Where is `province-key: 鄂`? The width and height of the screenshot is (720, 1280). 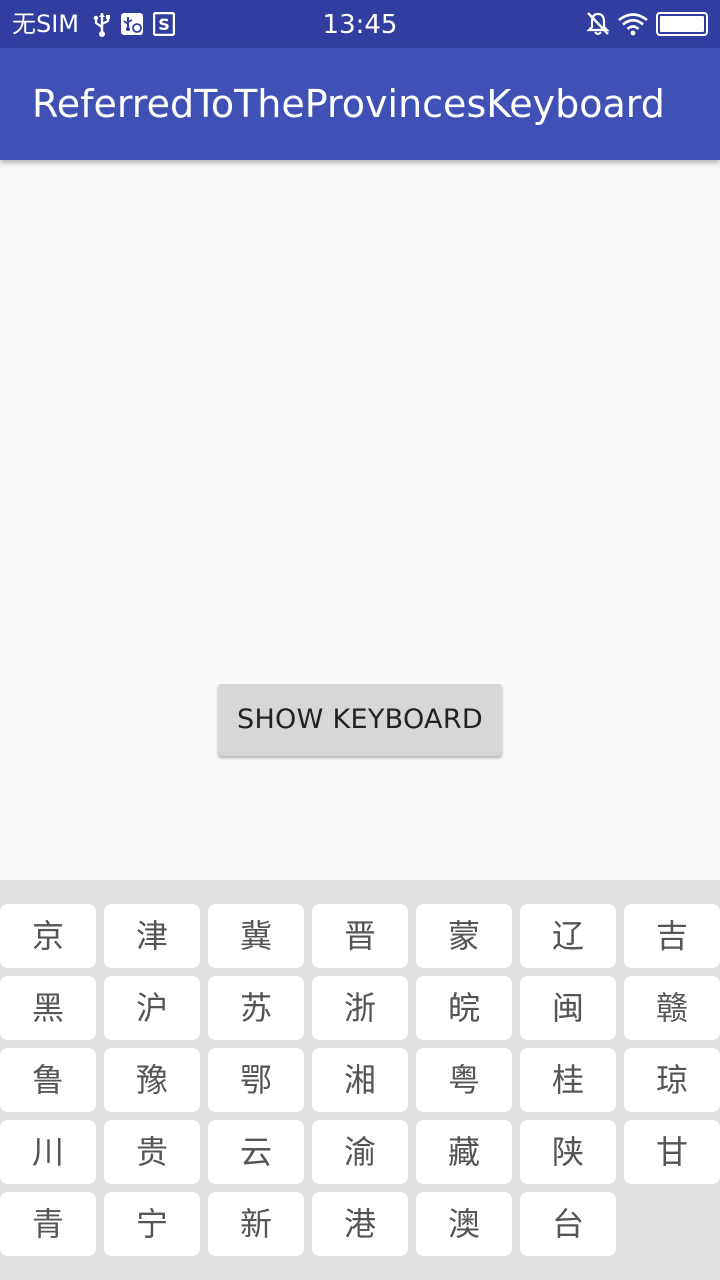 province-key: 鄂 is located at coordinates (256, 1080).